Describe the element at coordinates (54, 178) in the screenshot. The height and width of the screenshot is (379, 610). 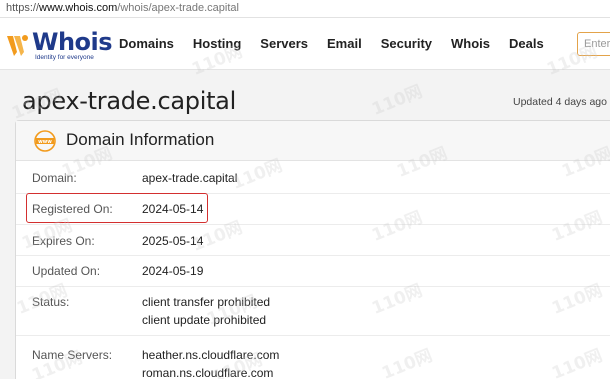
I see `row-label: Domain:` at that location.